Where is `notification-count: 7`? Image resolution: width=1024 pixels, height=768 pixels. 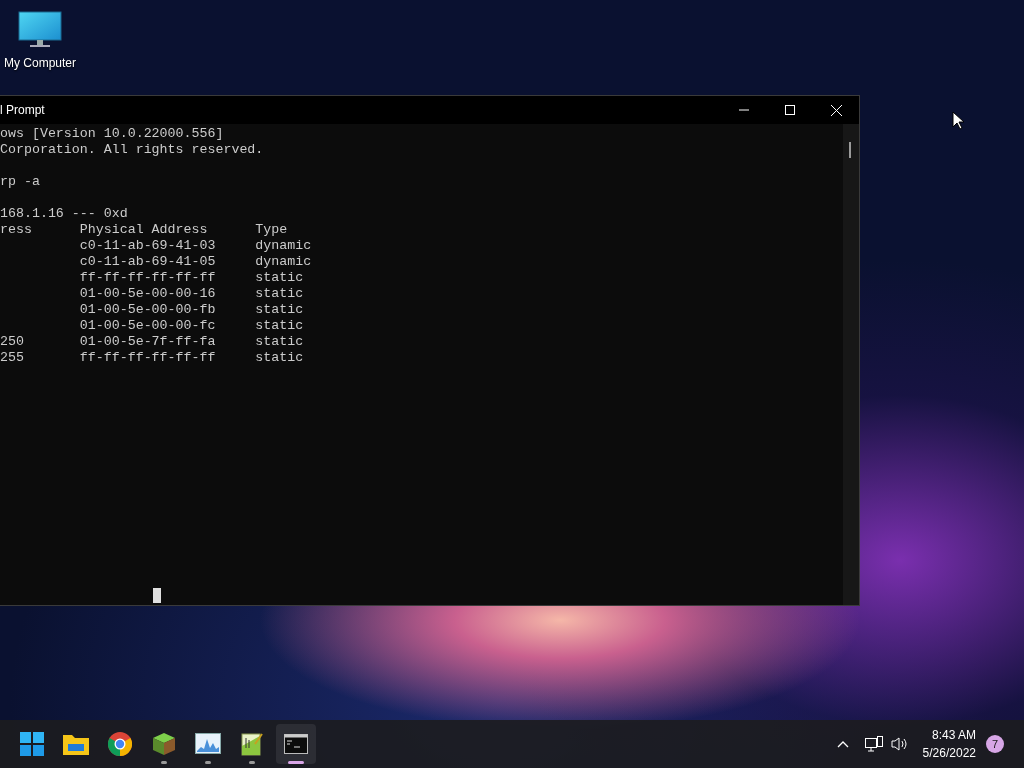
notification-count: 7 is located at coordinates (995, 744).